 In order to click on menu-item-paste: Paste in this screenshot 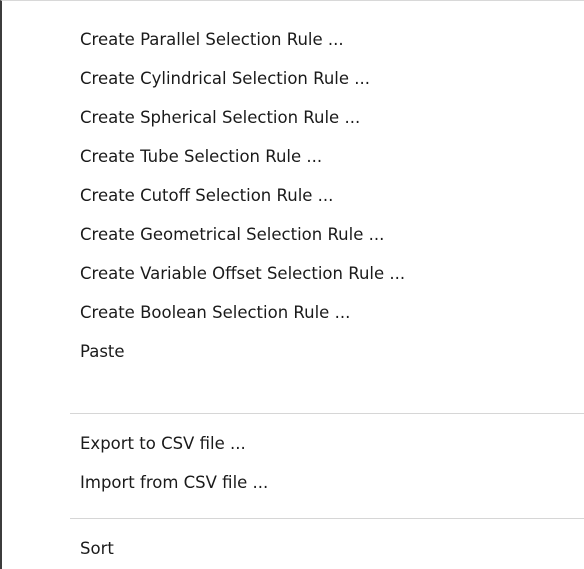, I will do `click(293, 352)`.